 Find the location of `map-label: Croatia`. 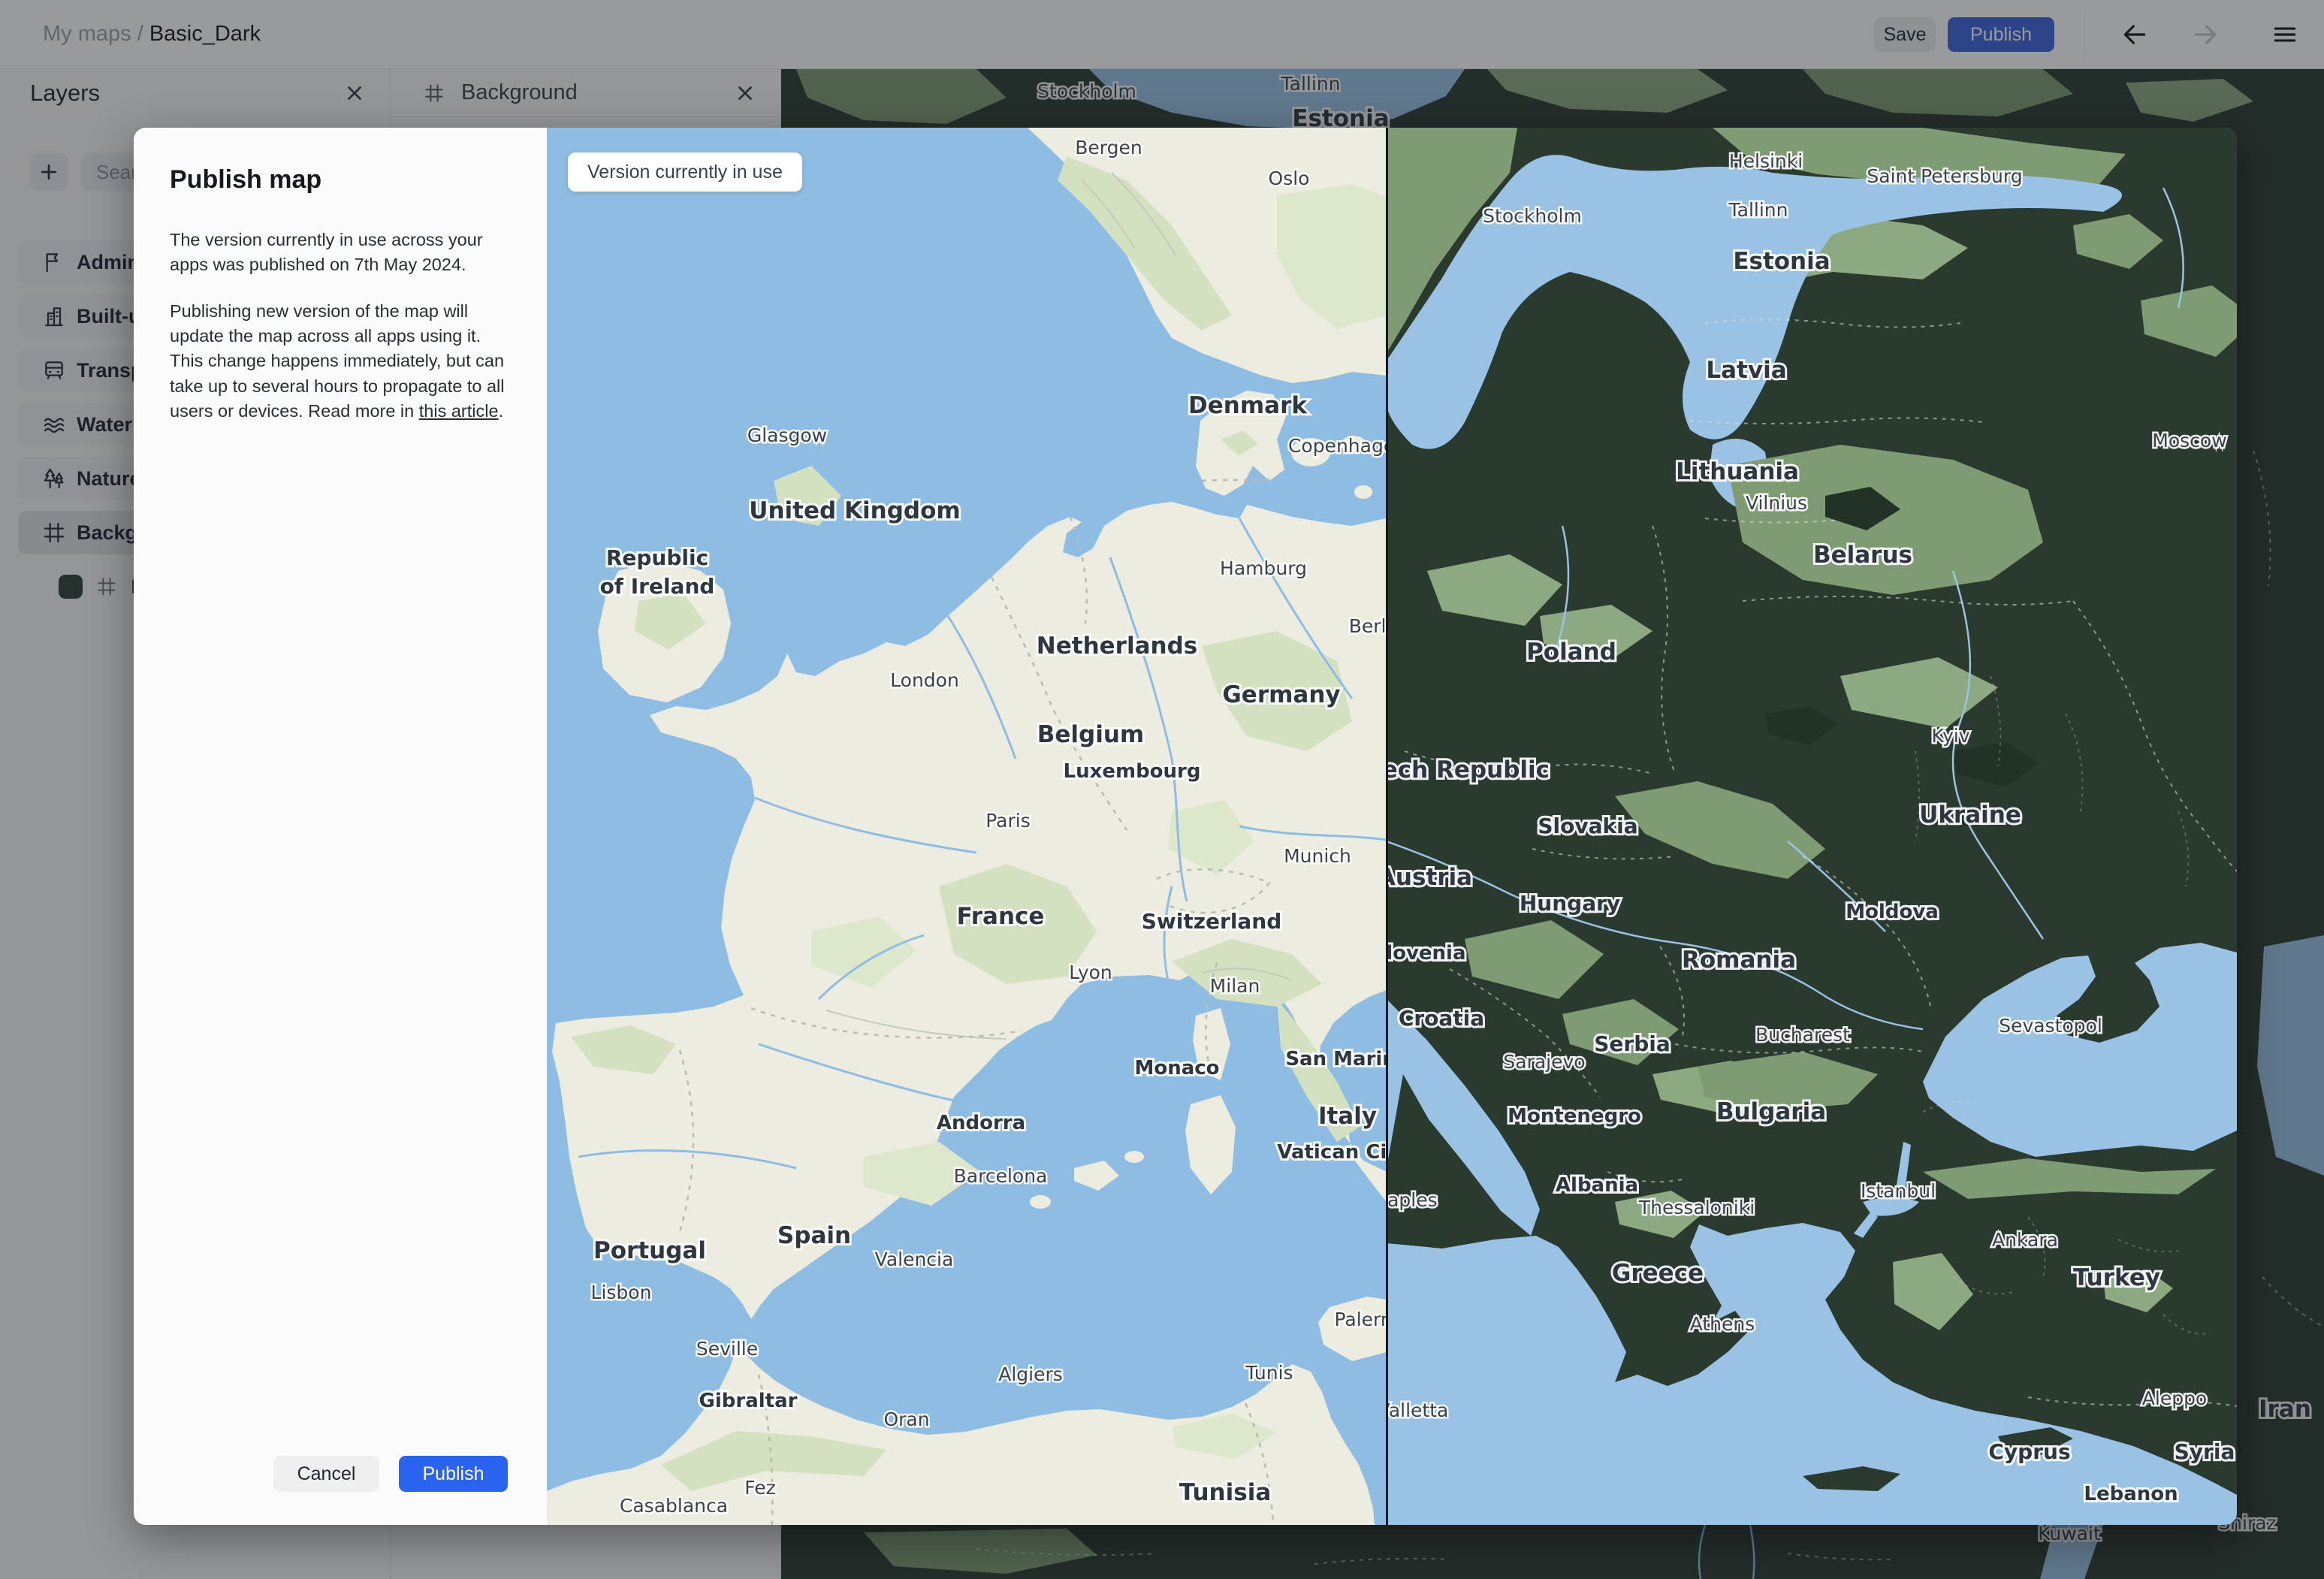

map-label: Croatia is located at coordinates (1441, 1019).